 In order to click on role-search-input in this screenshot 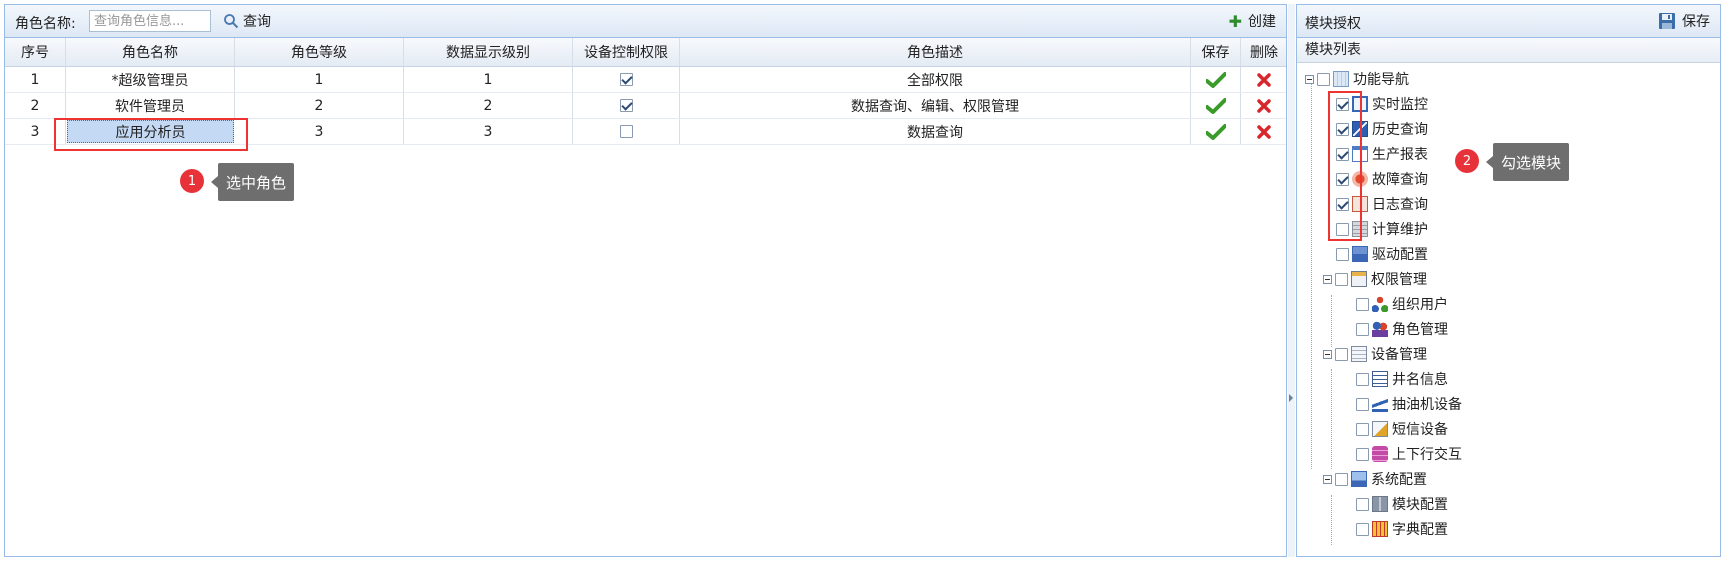, I will do `click(150, 21)`.